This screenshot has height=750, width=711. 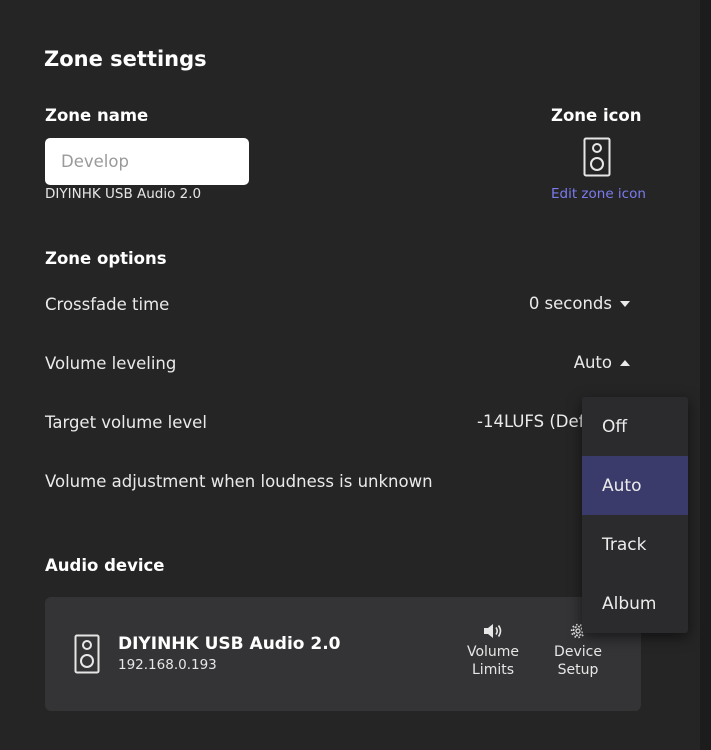 What do you see at coordinates (570, 303) in the screenshot?
I see `crossfade-time-value: 0 seconds` at bounding box center [570, 303].